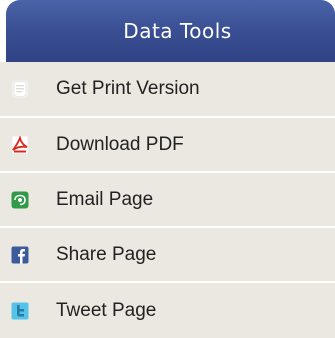 This screenshot has height=338, width=335. What do you see at coordinates (20, 89) in the screenshot?
I see `print-page-icon` at bounding box center [20, 89].